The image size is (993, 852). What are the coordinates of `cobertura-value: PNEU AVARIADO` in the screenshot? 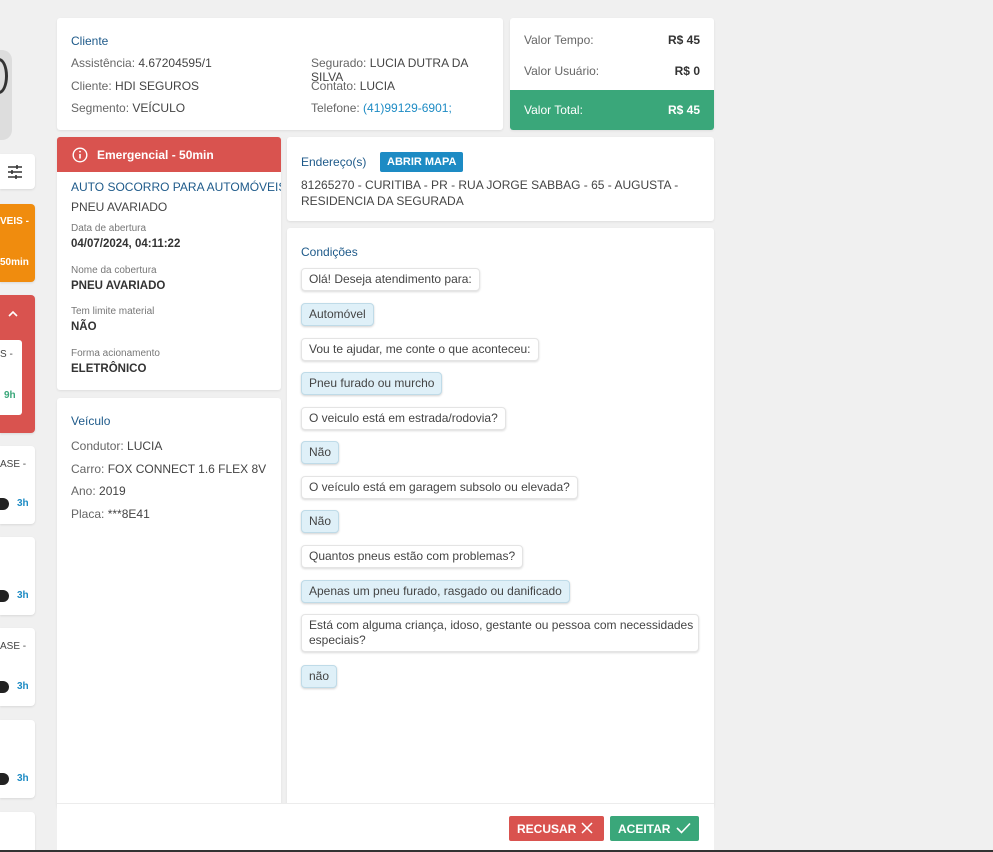 It's located at (118, 286).